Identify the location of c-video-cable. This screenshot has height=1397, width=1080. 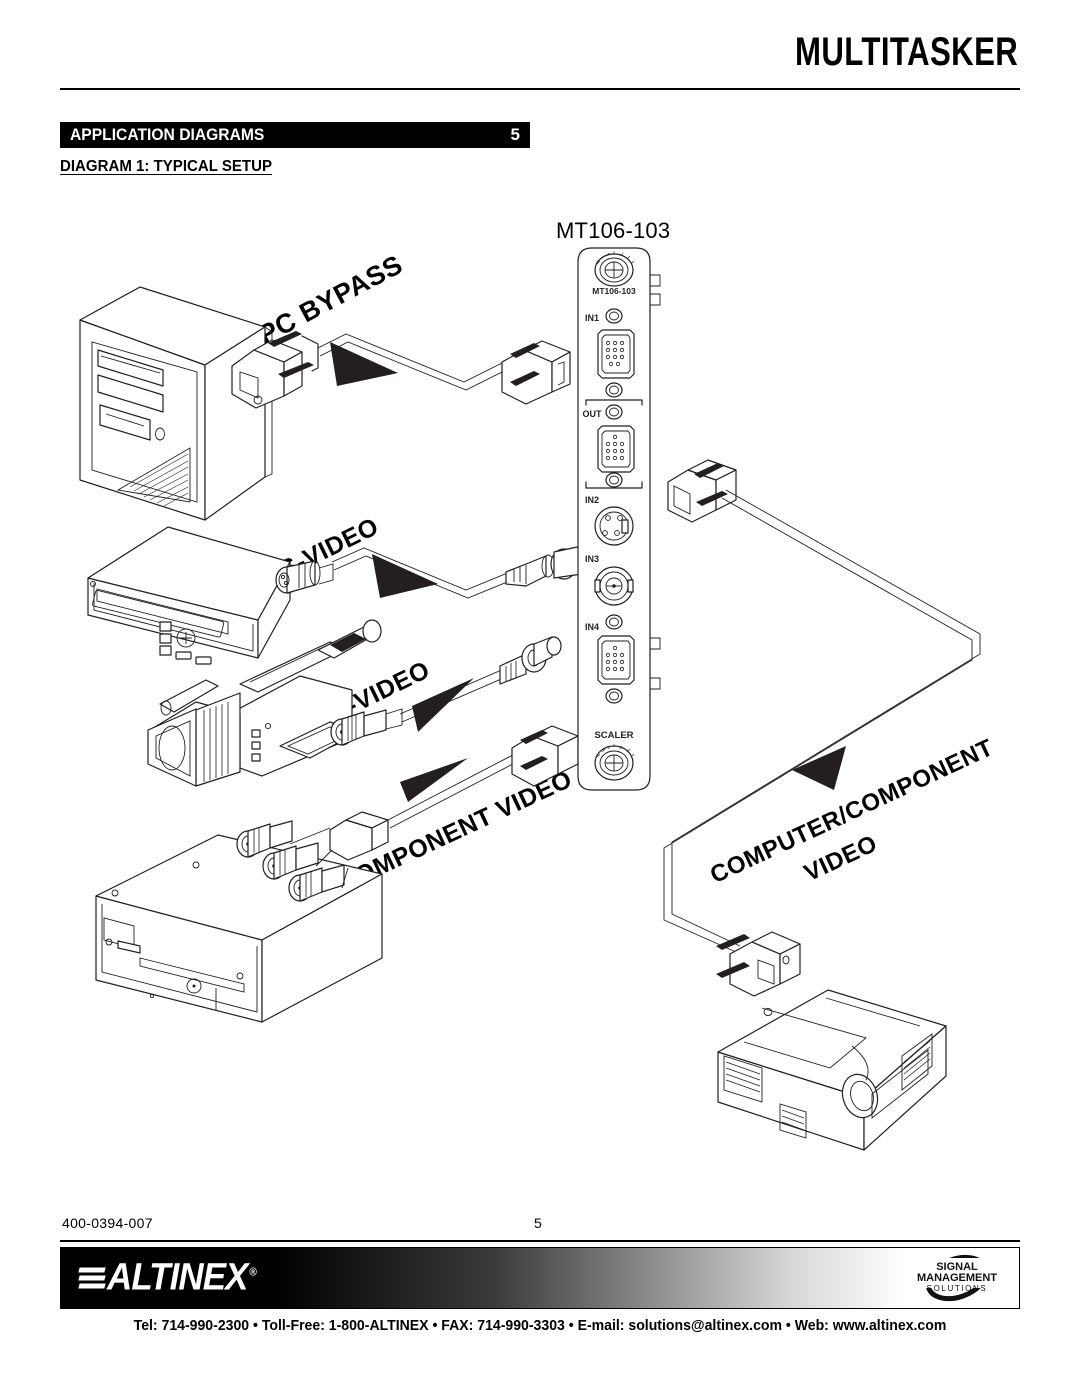
(446, 691).